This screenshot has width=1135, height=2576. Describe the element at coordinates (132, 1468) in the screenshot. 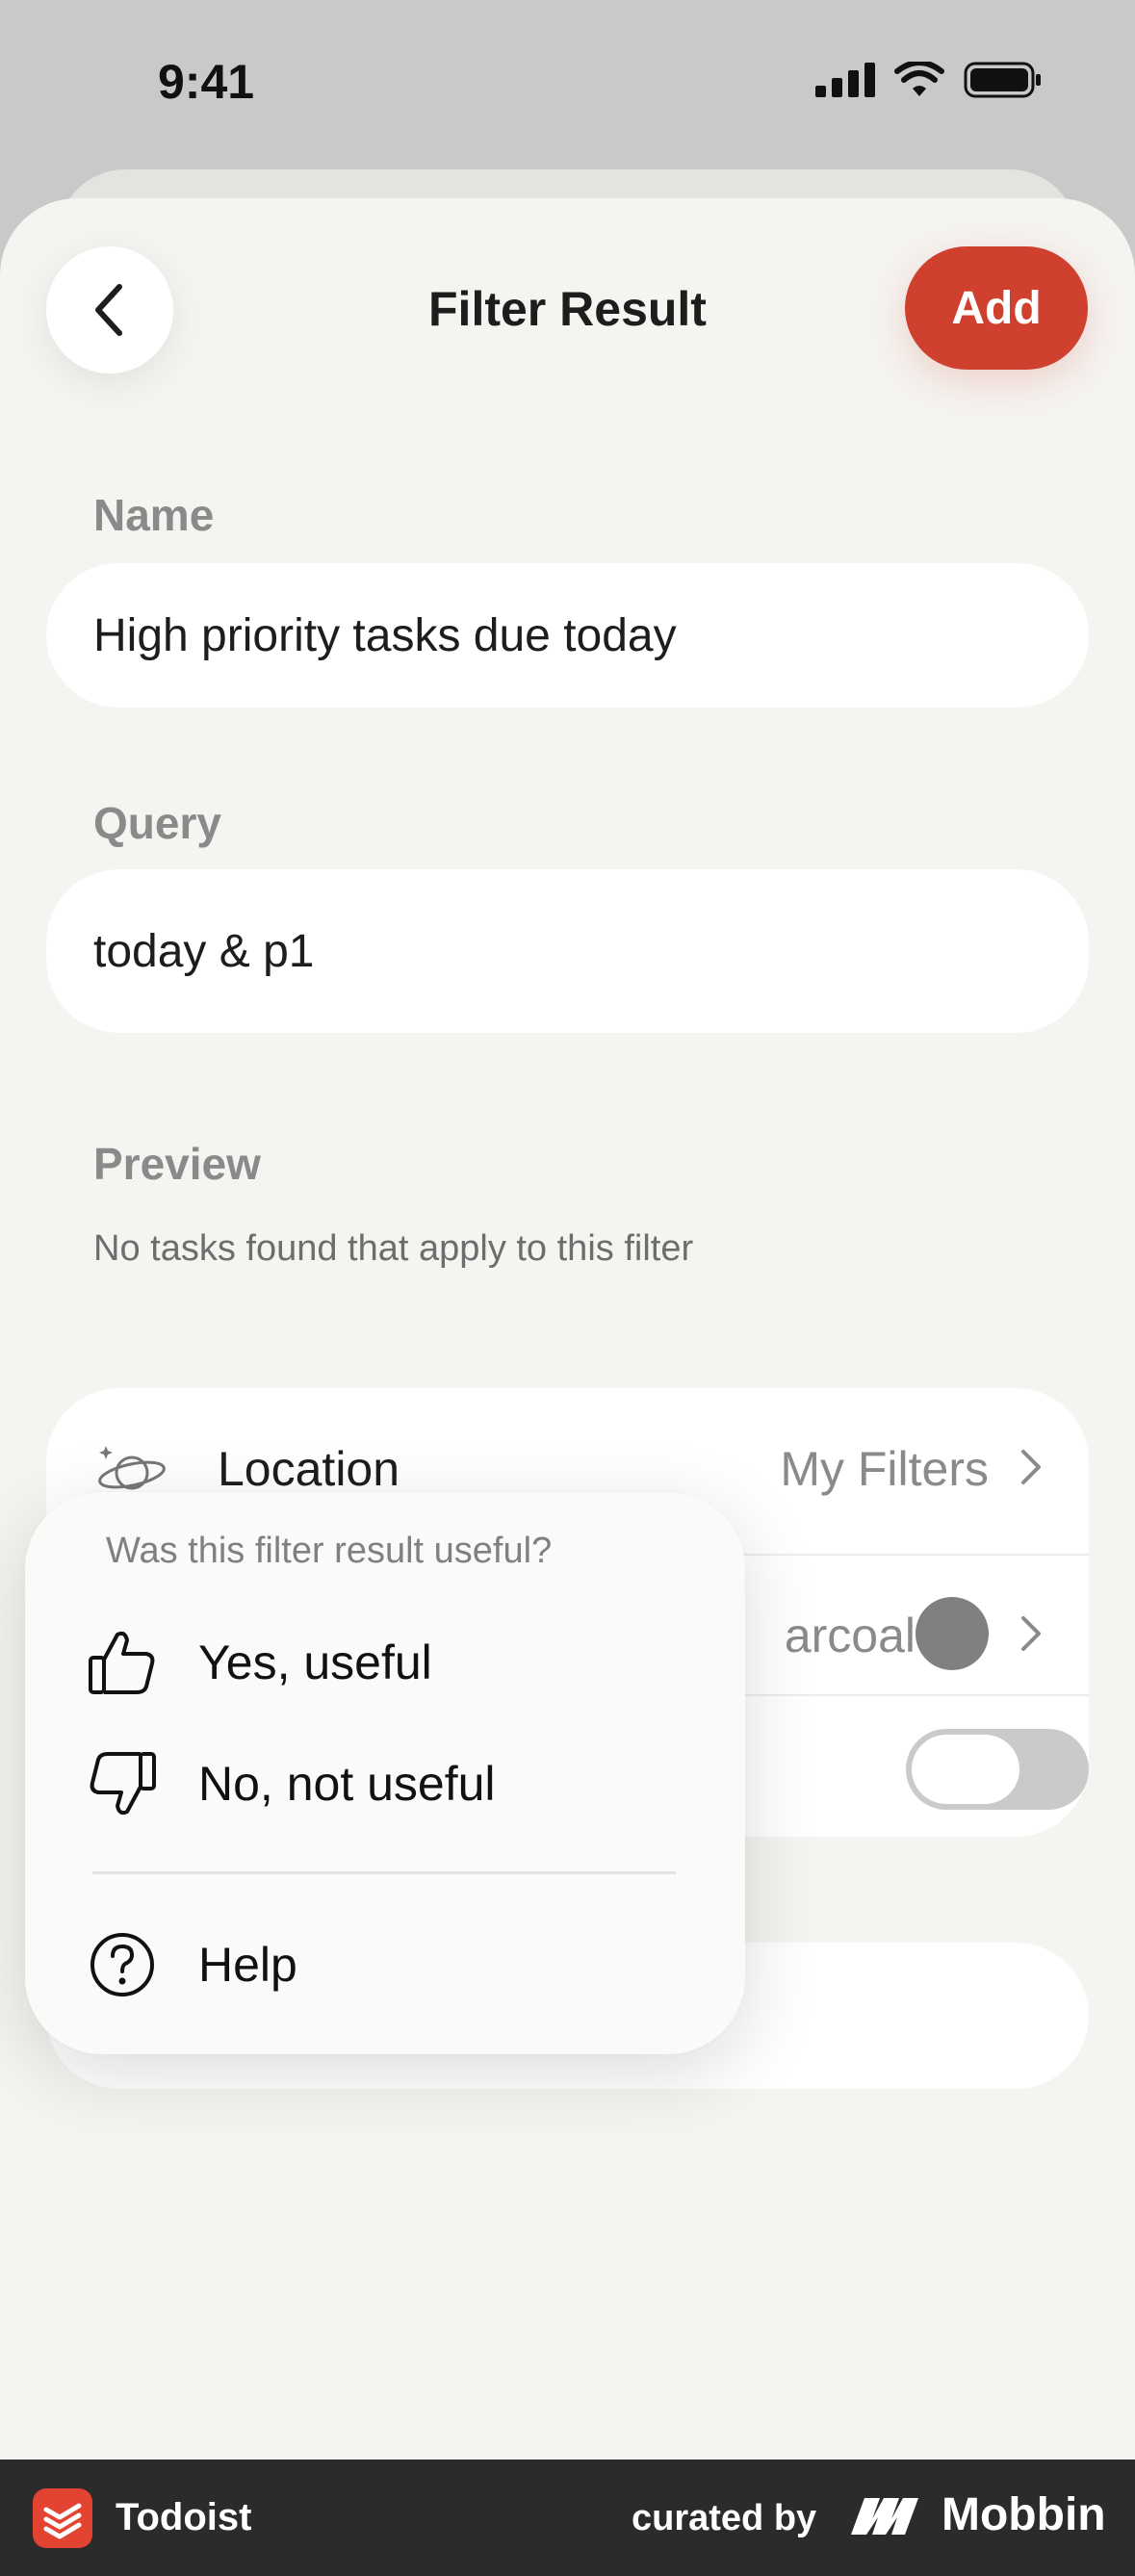

I see `planet-icon` at that location.